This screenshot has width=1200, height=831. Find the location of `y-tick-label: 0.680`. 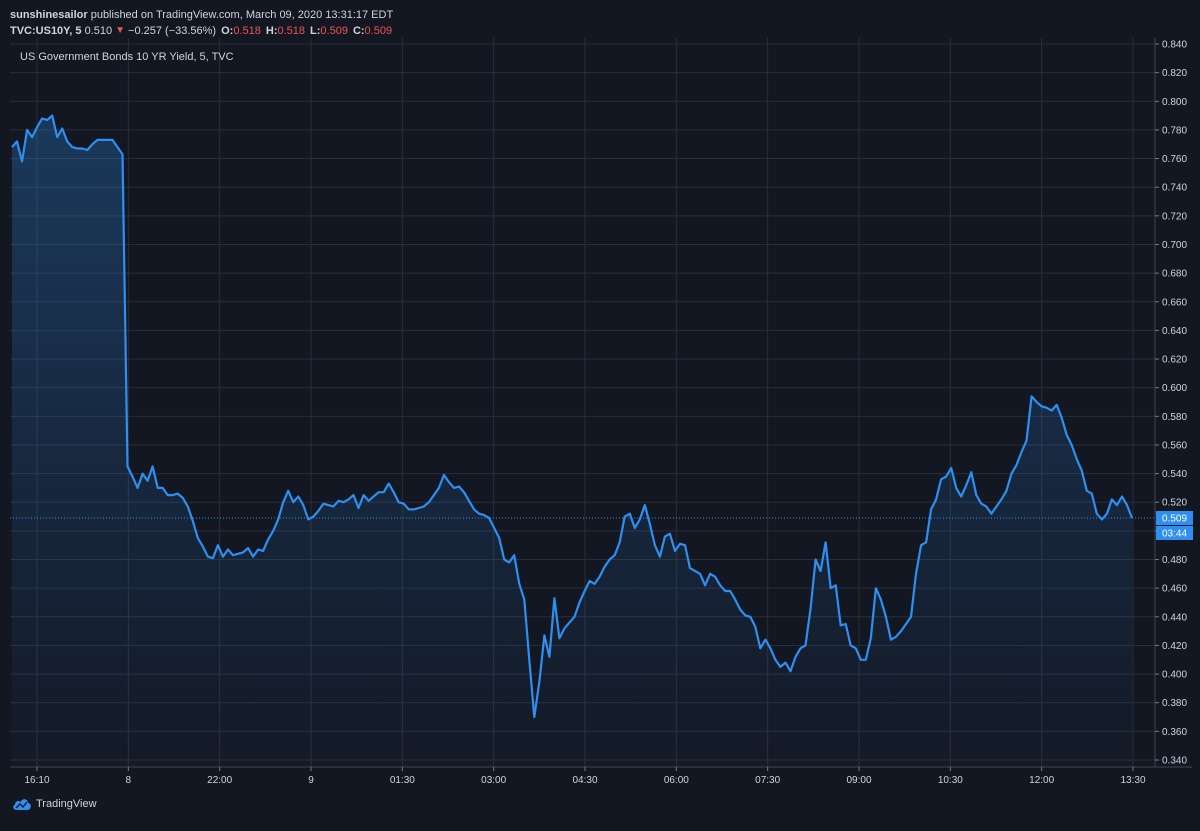

y-tick-label: 0.680 is located at coordinates (1174, 274).